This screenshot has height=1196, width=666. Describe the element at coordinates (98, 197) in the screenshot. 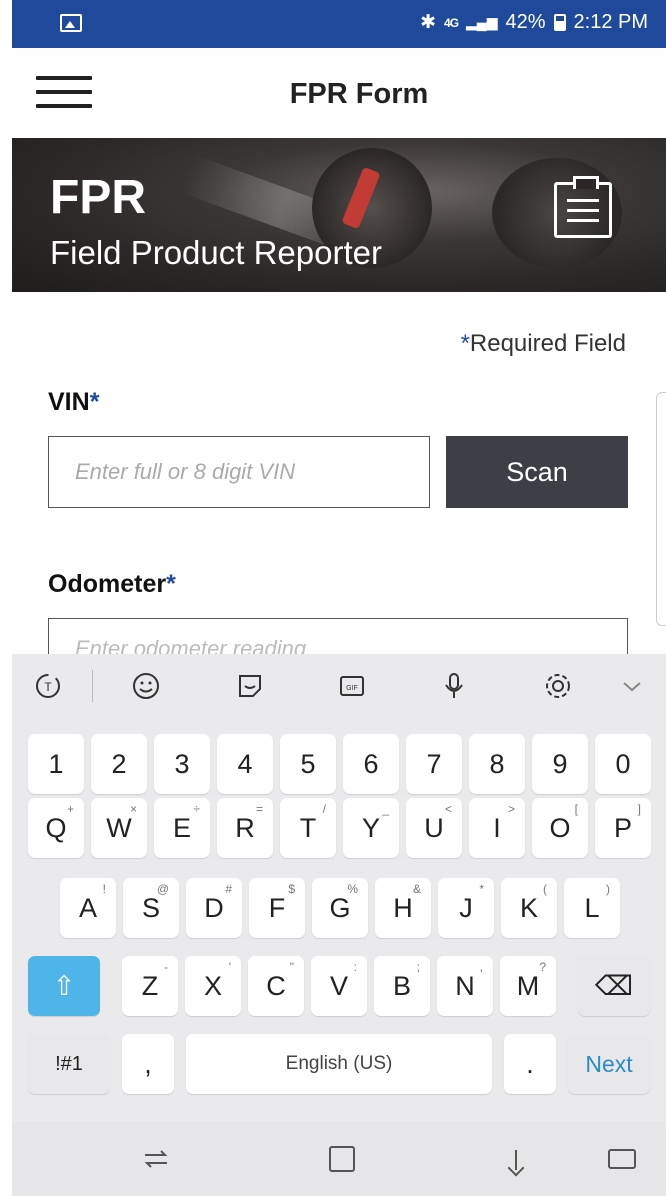

I see `banner-title: FPR` at that location.